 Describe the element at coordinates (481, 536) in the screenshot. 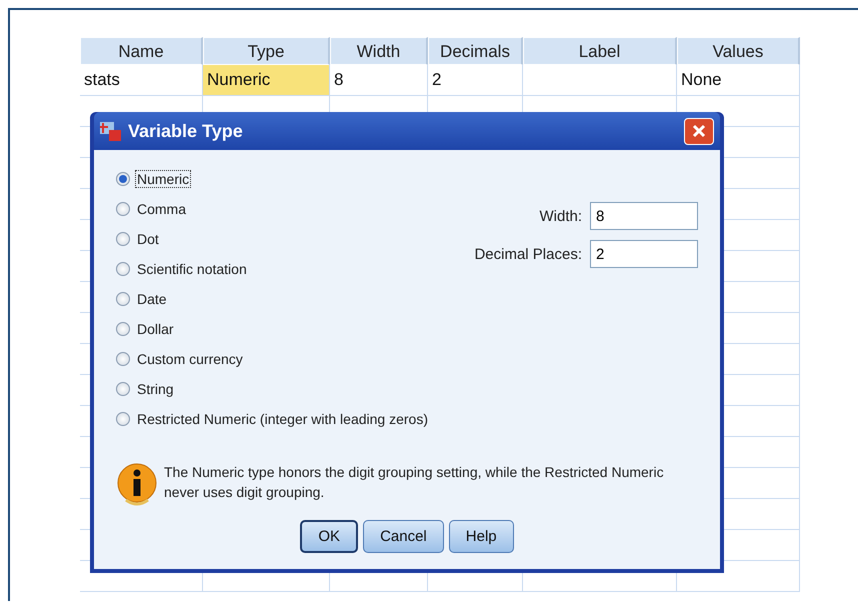

I see `dialog-button: Help` at that location.